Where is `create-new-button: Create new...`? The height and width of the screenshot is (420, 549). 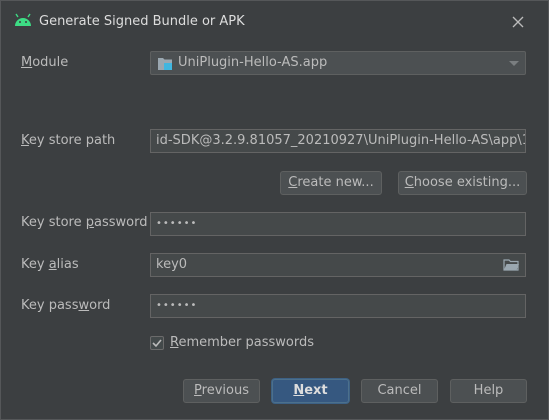
create-new-button: Create new... is located at coordinates (331, 183).